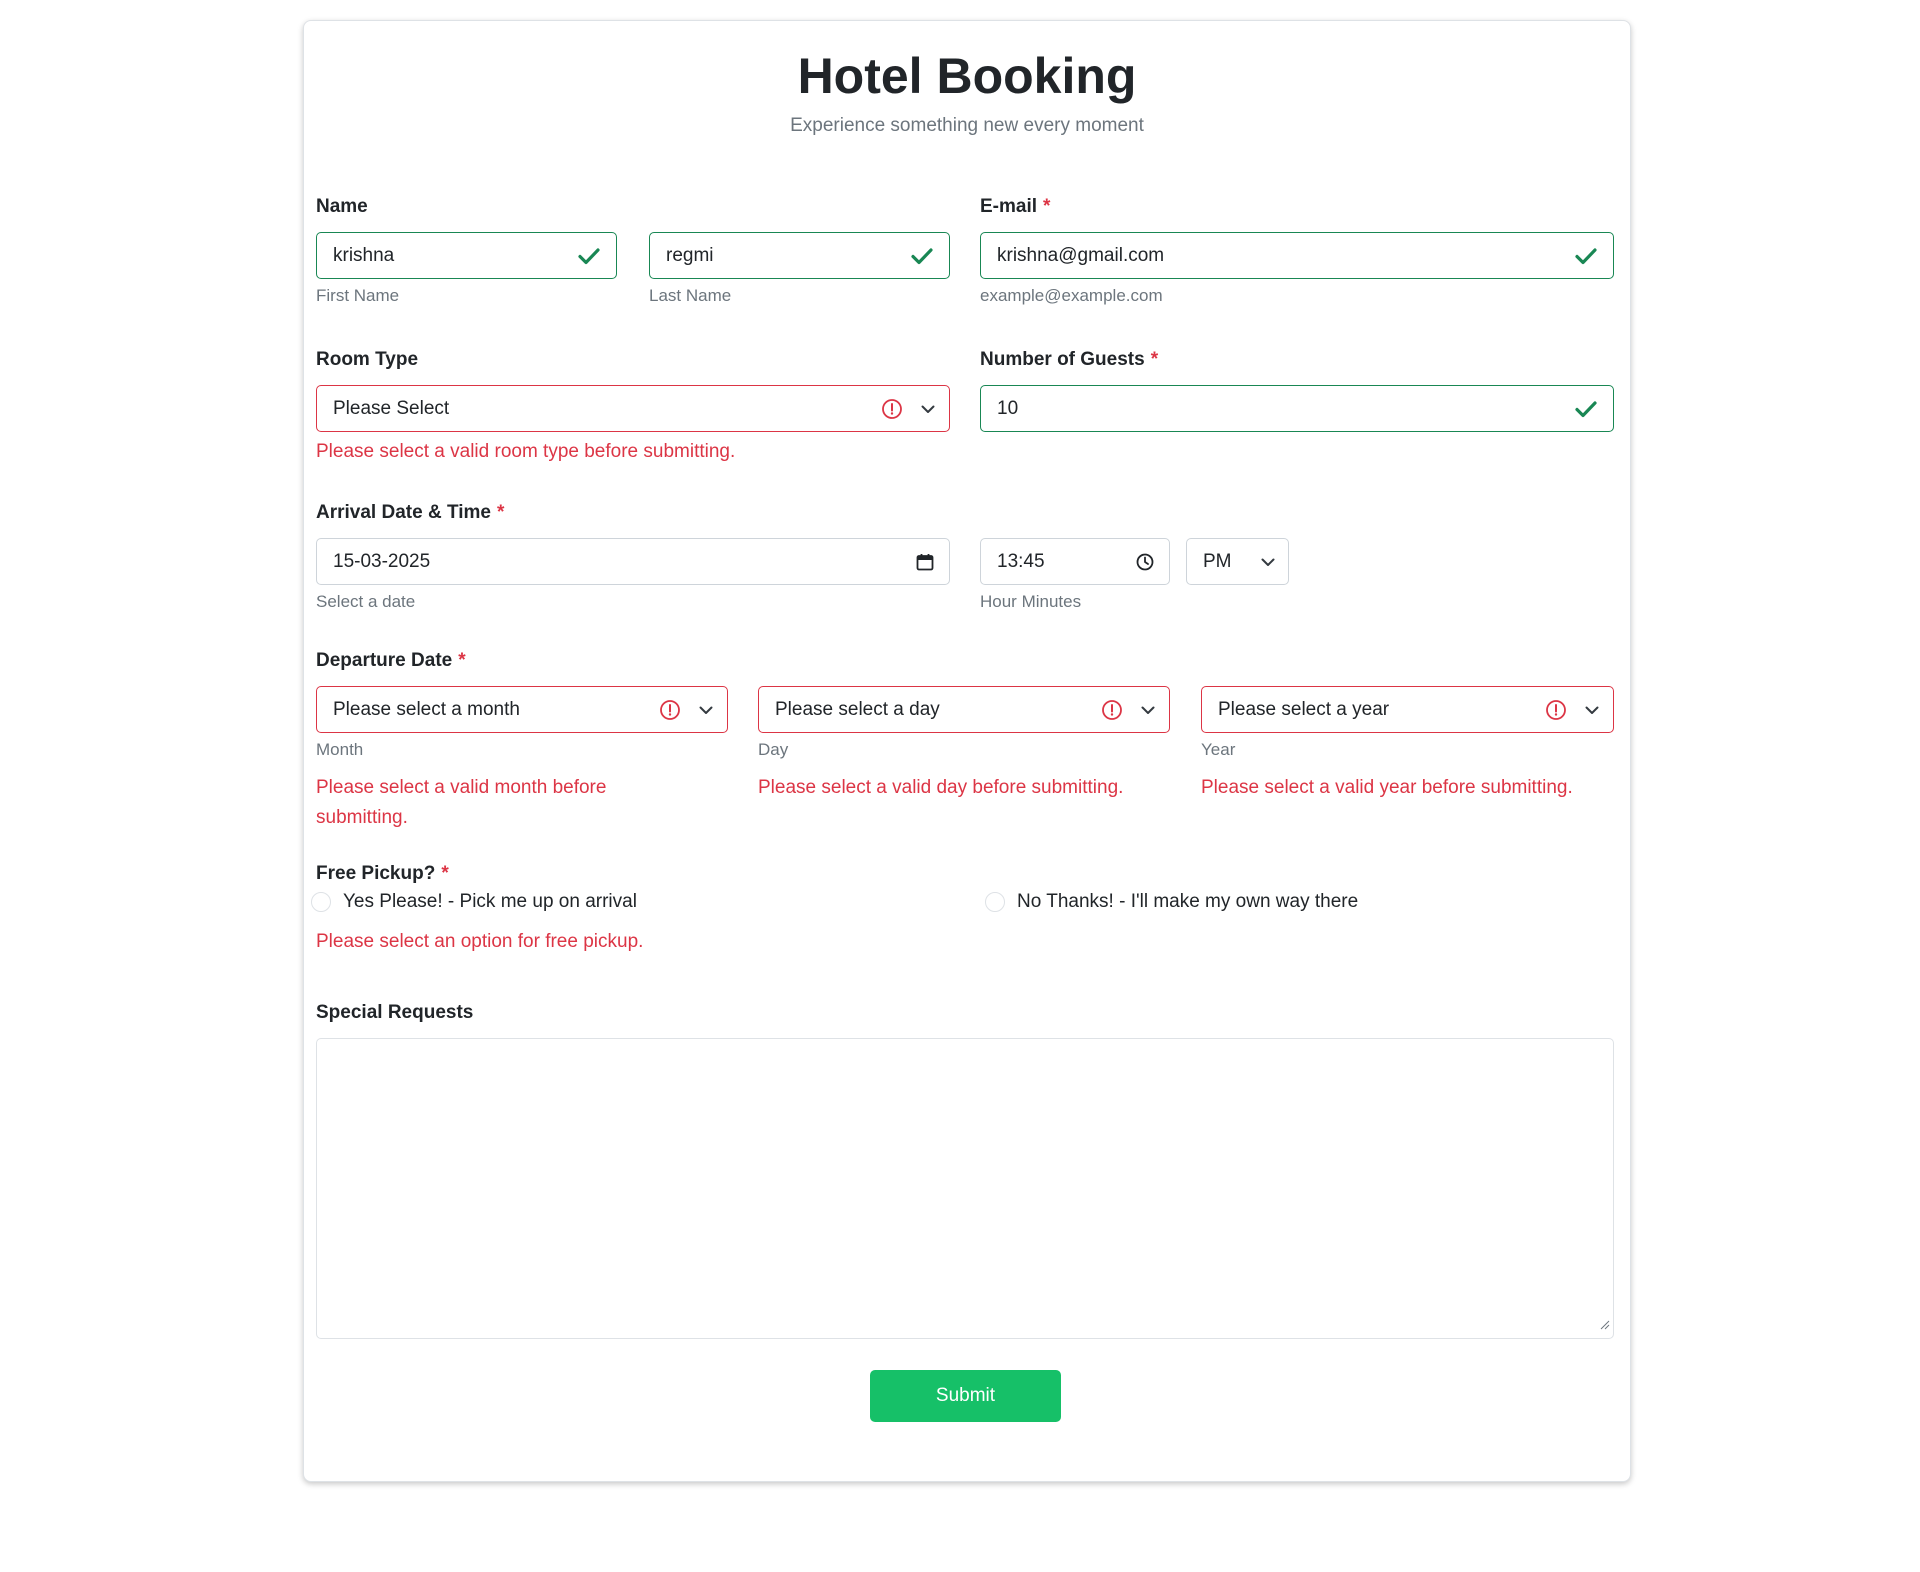  What do you see at coordinates (1297, 408) in the screenshot?
I see `guests-input: 10` at bounding box center [1297, 408].